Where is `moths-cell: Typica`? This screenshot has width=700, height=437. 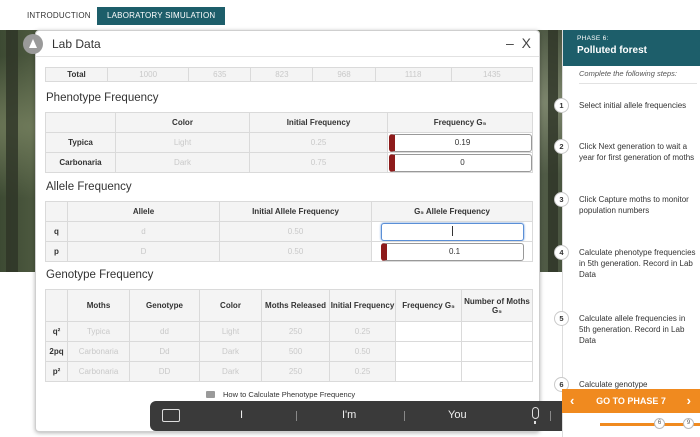
moths-cell: Typica is located at coordinates (98, 331).